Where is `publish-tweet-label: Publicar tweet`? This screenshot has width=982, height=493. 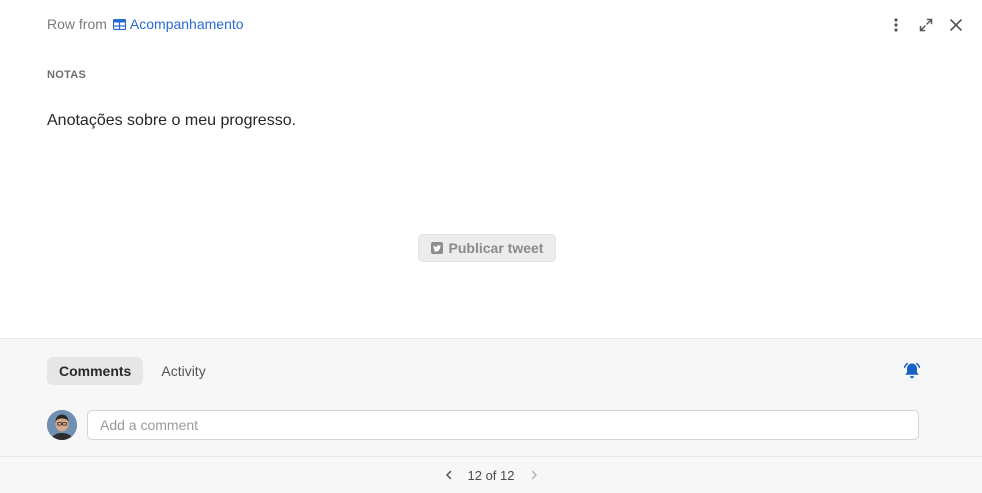 publish-tweet-label: Publicar tweet is located at coordinates (496, 248).